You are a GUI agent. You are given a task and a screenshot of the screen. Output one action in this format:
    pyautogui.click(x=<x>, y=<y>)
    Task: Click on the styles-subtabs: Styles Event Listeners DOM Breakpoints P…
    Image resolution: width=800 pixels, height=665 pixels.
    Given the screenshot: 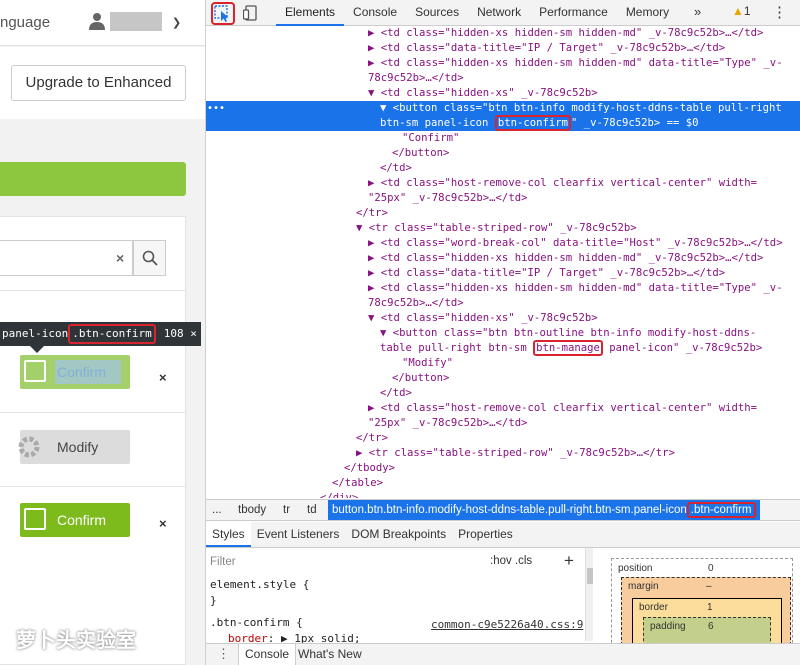 What is the action you would take?
    pyautogui.click(x=503, y=535)
    